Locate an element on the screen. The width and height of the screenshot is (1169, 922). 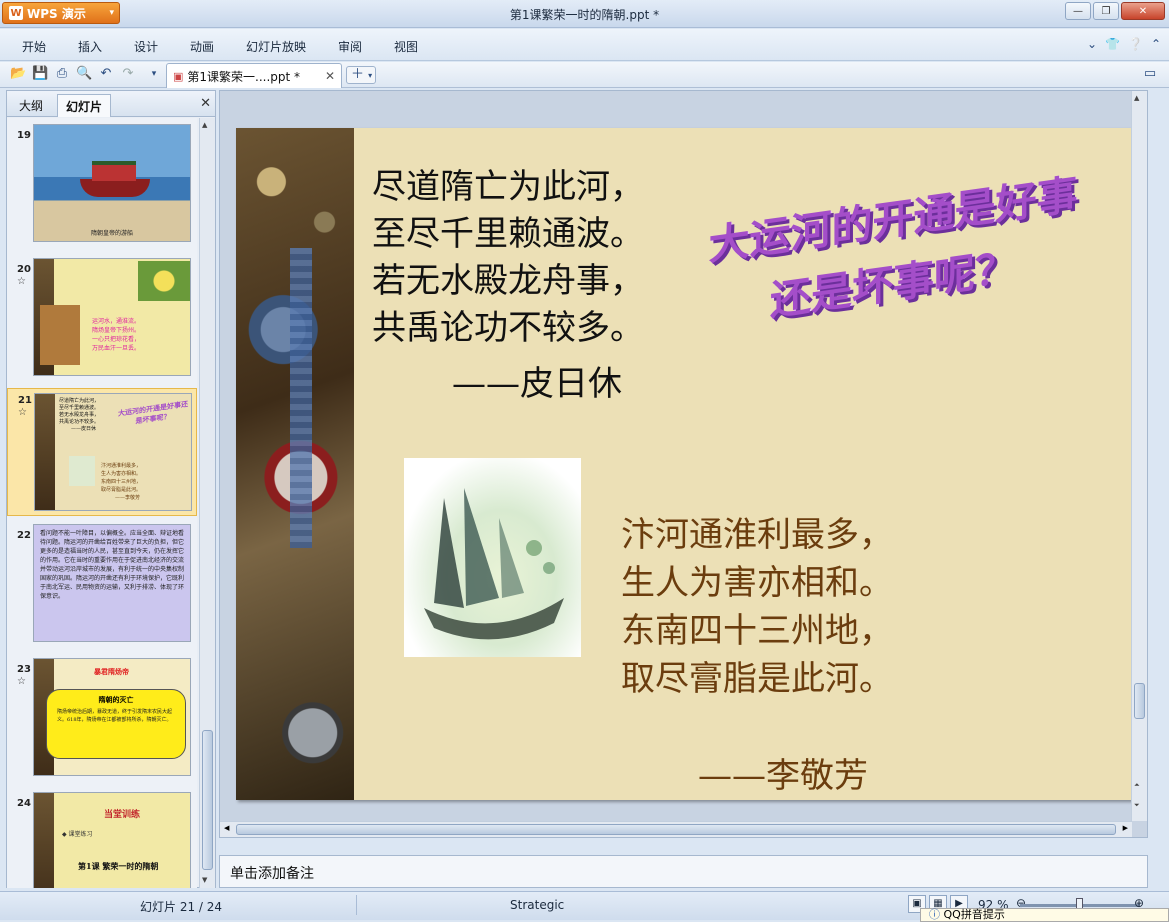
poem-line: 取尽膏脂是此河。 is located at coordinates (121, 490).